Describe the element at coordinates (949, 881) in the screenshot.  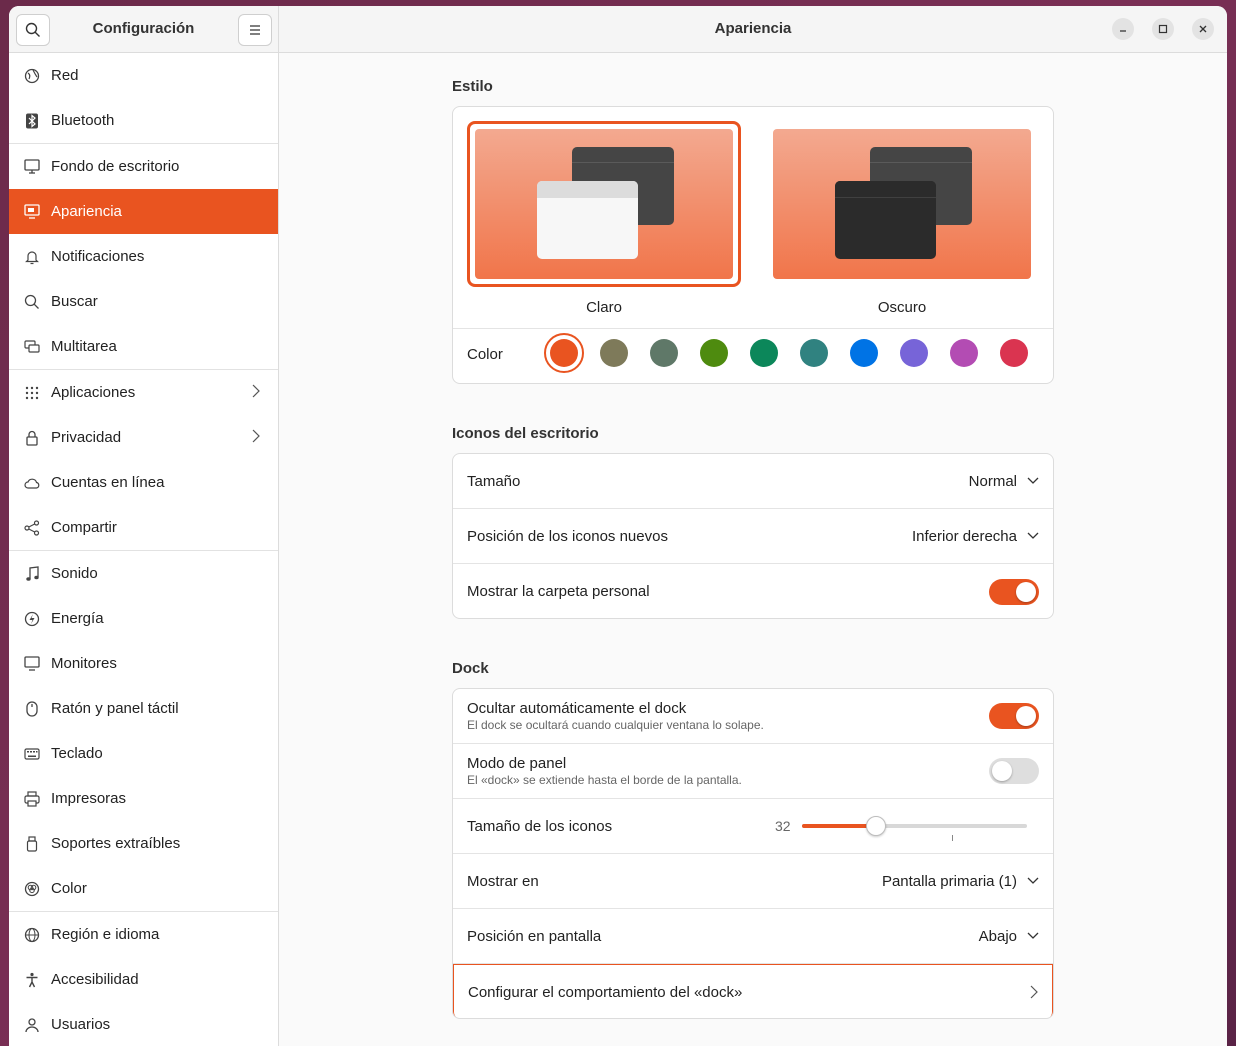
I see `show-on-value: Pantalla primaria (1)` at that location.